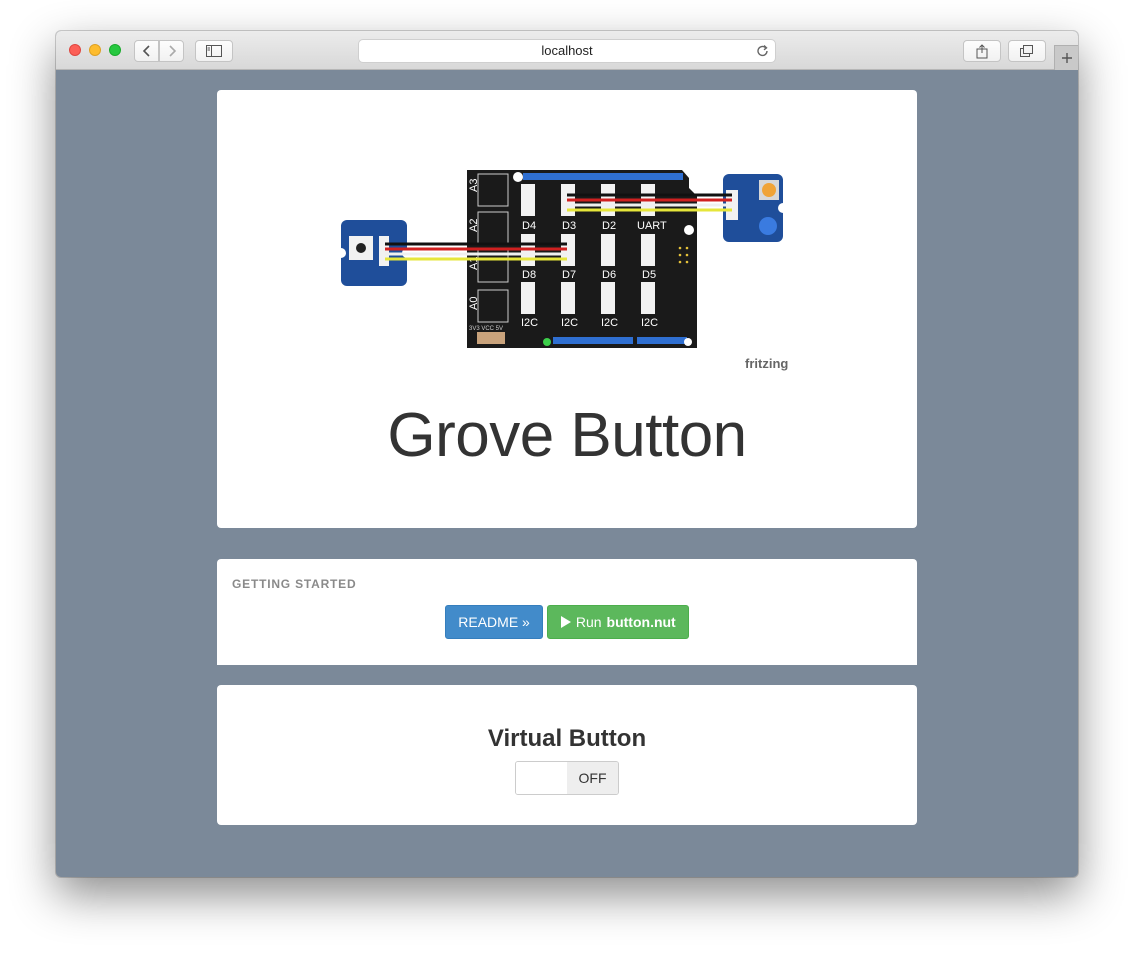 The height and width of the screenshot is (957, 1134). What do you see at coordinates (294, 584) in the screenshot?
I see `getting-started-label: GETTING STARTED` at bounding box center [294, 584].